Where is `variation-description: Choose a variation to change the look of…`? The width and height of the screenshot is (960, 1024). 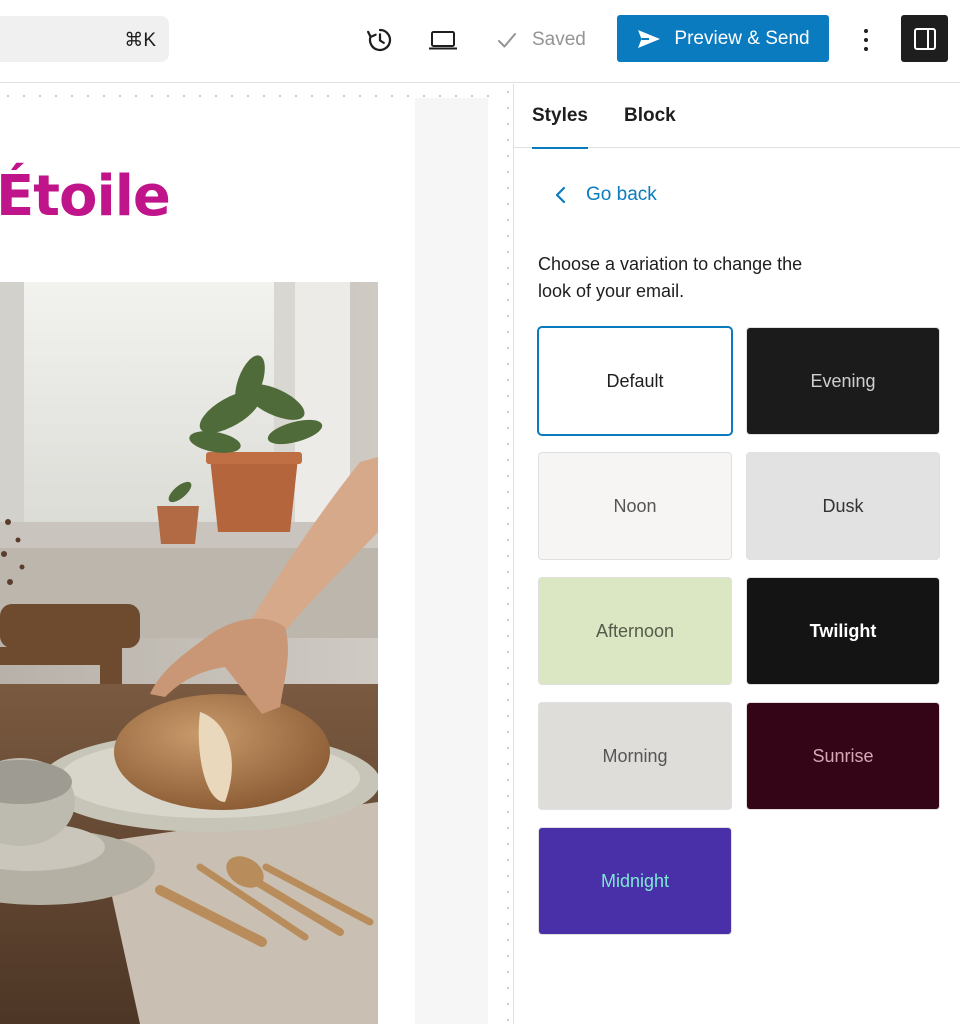
variation-description: Choose a variation to change the look of… is located at coordinates (670, 277).